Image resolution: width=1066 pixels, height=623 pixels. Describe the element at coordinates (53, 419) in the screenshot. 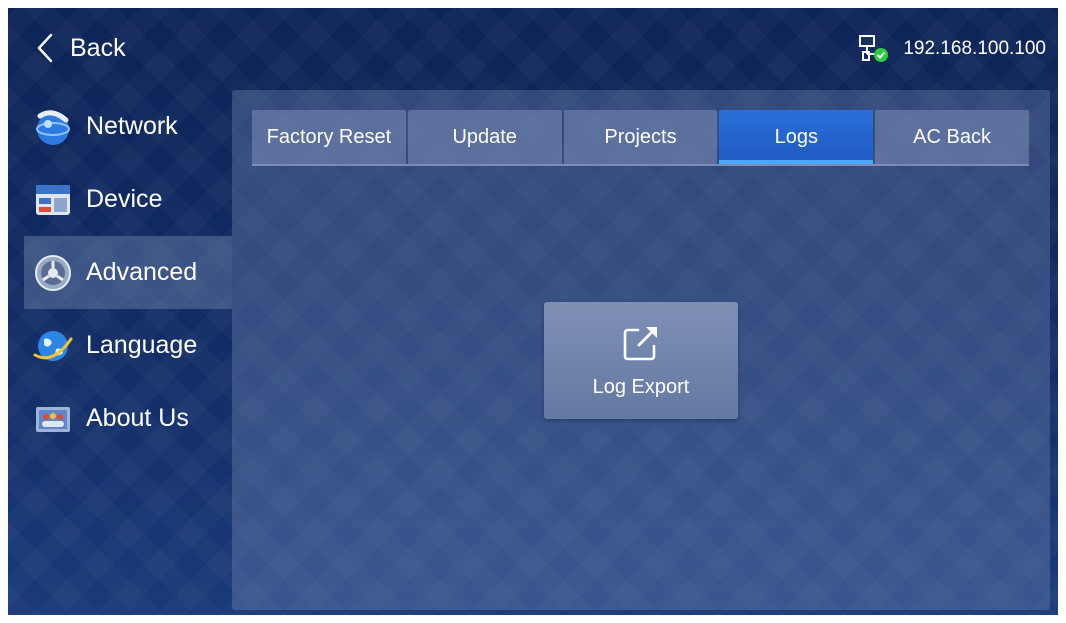

I see `about-us-icon` at that location.